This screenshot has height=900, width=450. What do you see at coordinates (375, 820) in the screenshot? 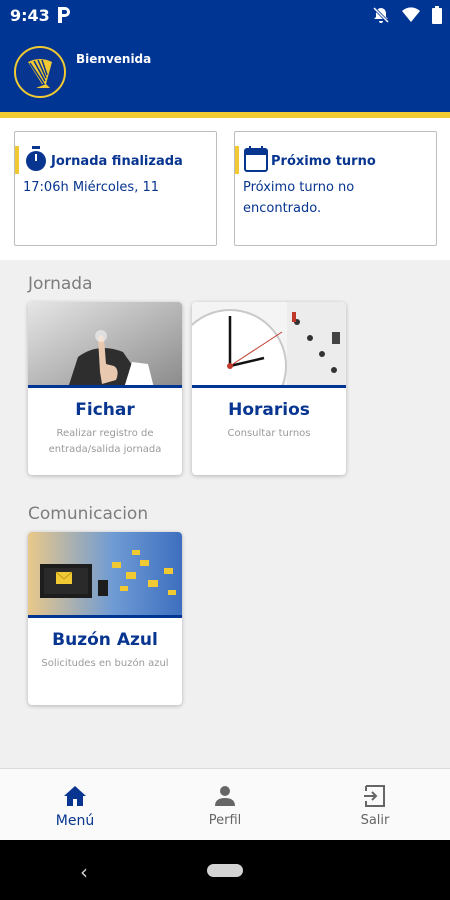
I see `nav-label-salir: Salir` at bounding box center [375, 820].